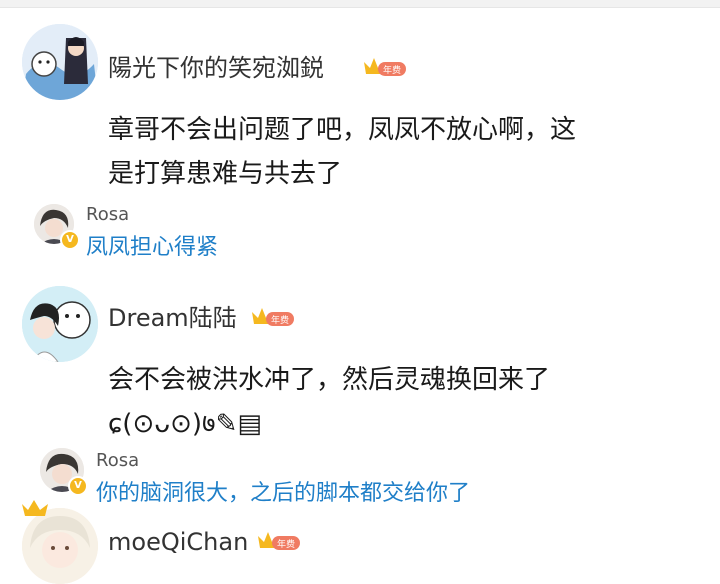 The height and width of the screenshot is (584, 720). Describe the element at coordinates (408, 402) in the screenshot. I see `comment-text: 会不会被洪水冲了，然后灵魂换回来了 ɕ(⊙ᴗ⊙)७✎▤` at that location.